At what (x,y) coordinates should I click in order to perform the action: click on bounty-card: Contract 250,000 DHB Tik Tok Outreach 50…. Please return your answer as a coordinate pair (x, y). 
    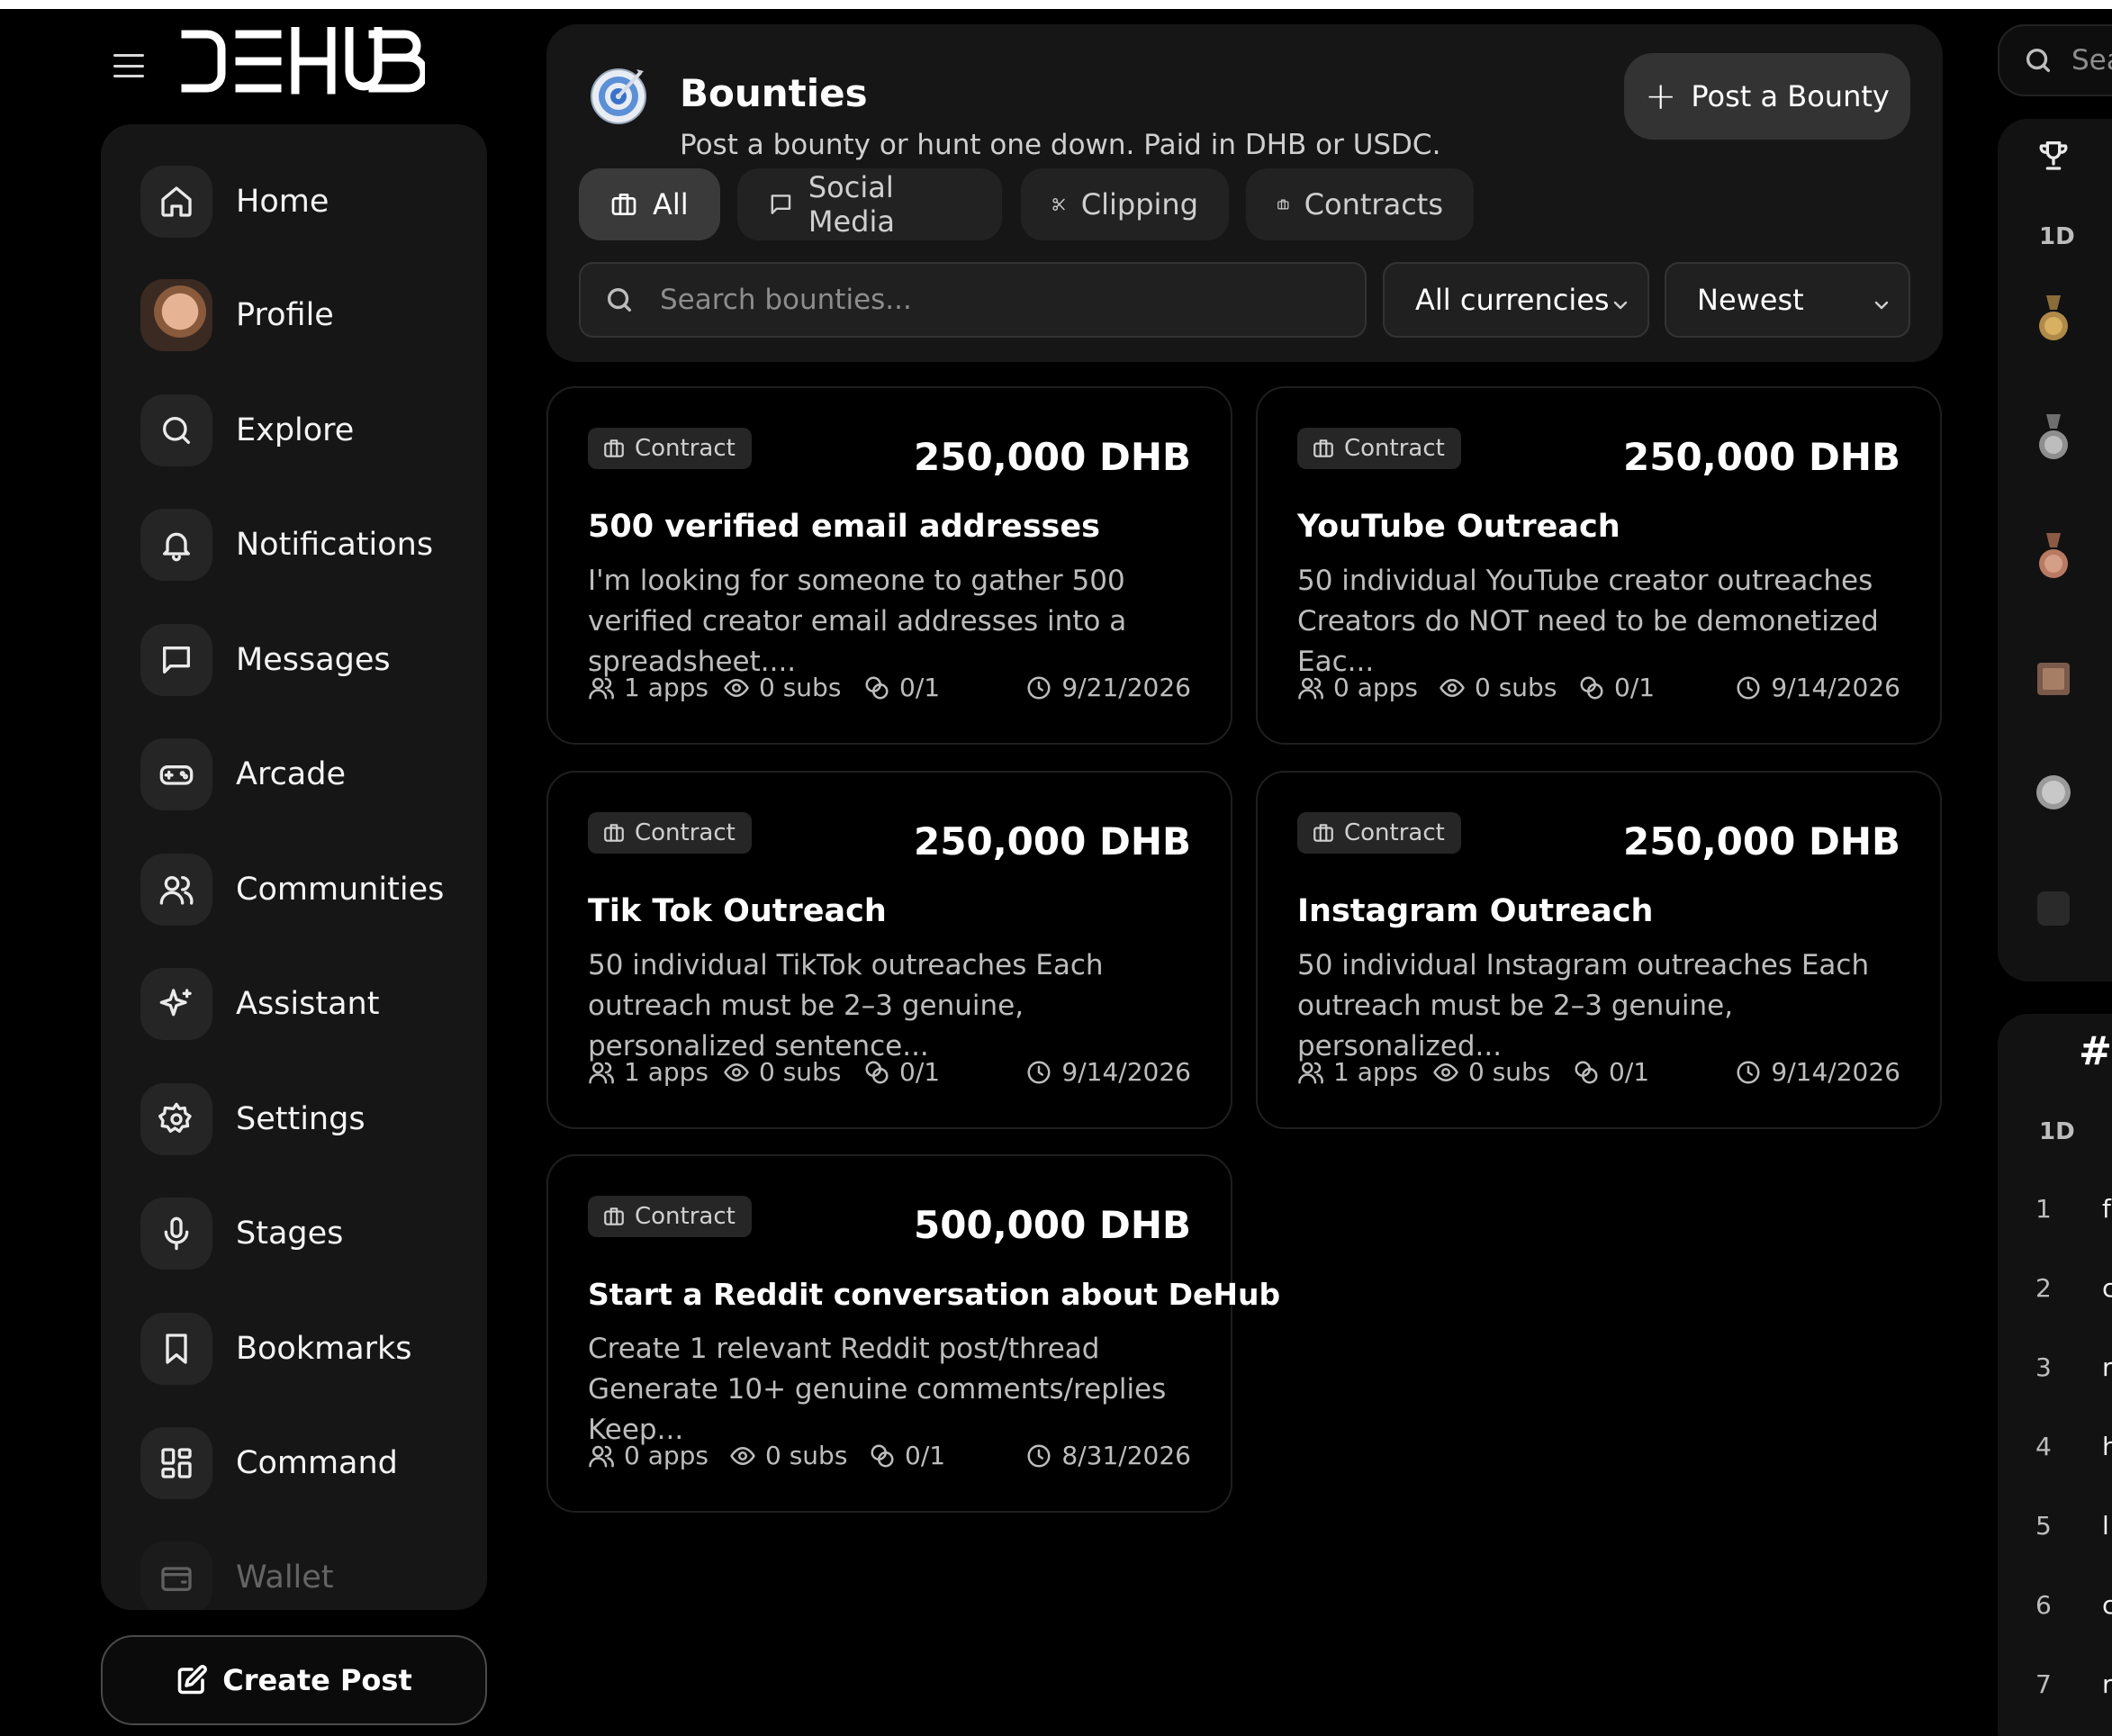
    Looking at the image, I should click on (889, 950).